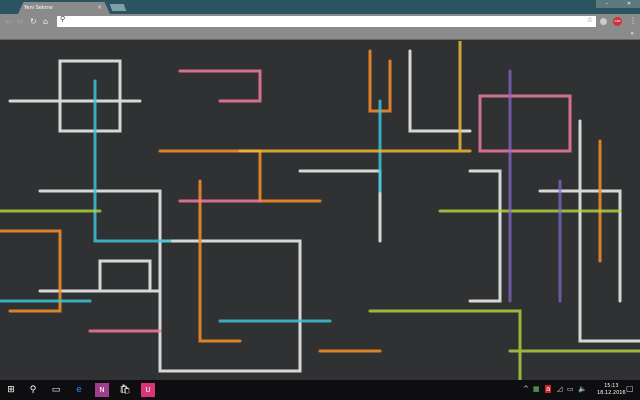 The height and width of the screenshot is (400, 640). I want to click on new-tab-button, so click(118, 7).